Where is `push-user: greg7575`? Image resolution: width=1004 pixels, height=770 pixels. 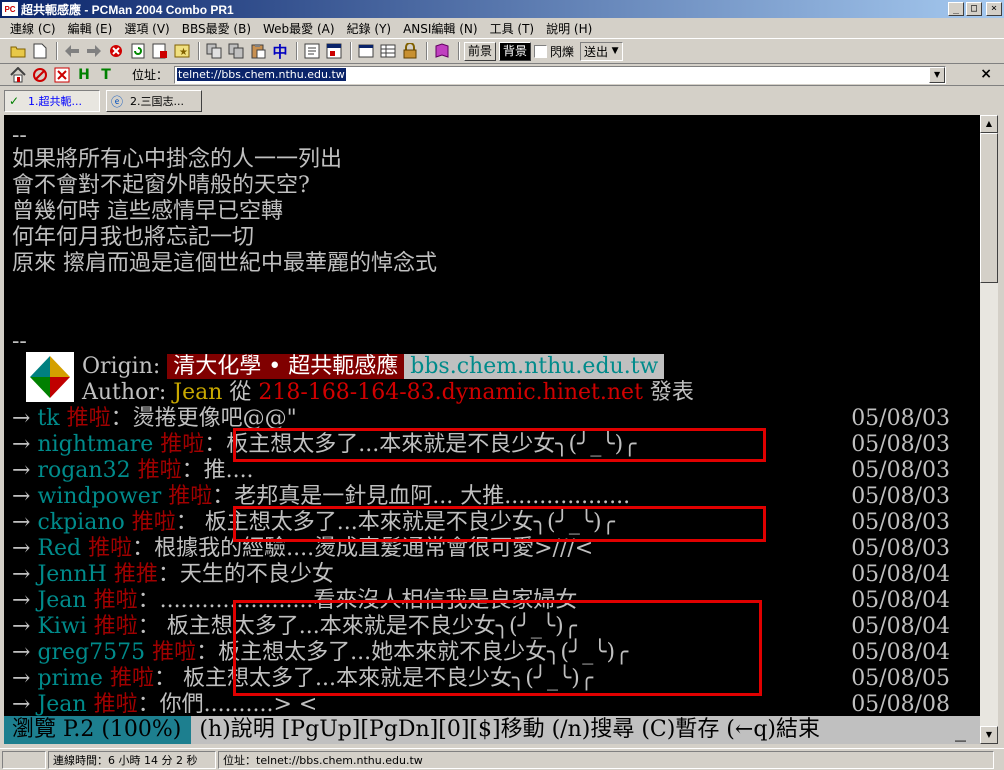 push-user: greg7575 is located at coordinates (91, 652).